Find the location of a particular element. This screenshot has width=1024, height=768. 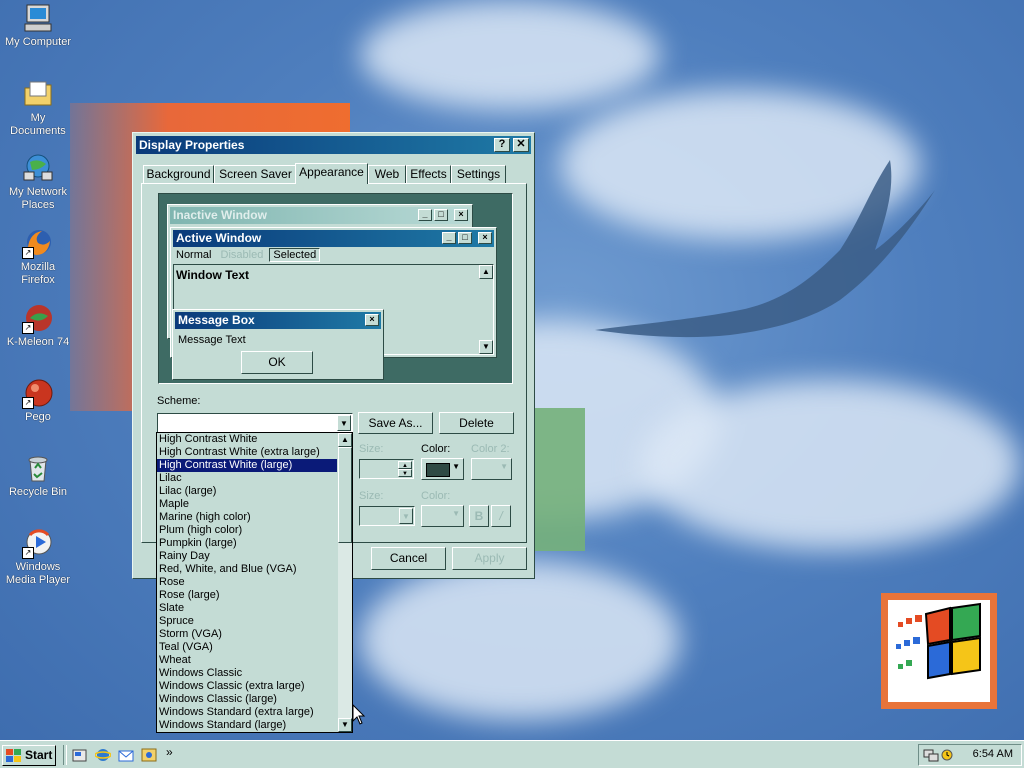

scheme-option: Rainy Day is located at coordinates (247, 556).